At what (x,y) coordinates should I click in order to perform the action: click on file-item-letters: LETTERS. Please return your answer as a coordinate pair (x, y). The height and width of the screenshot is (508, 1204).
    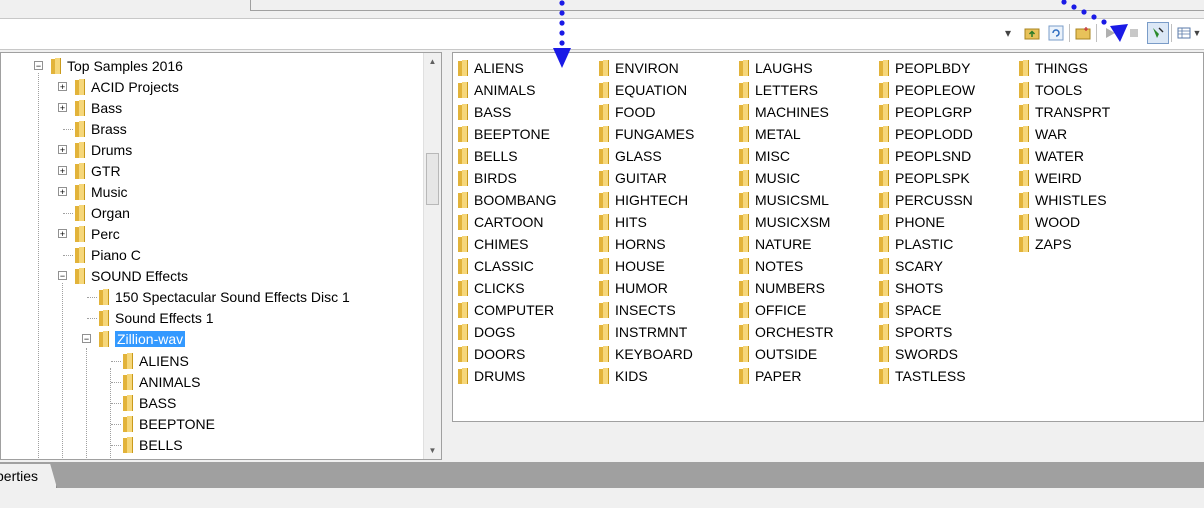
    Looking at the image, I should click on (786, 90).